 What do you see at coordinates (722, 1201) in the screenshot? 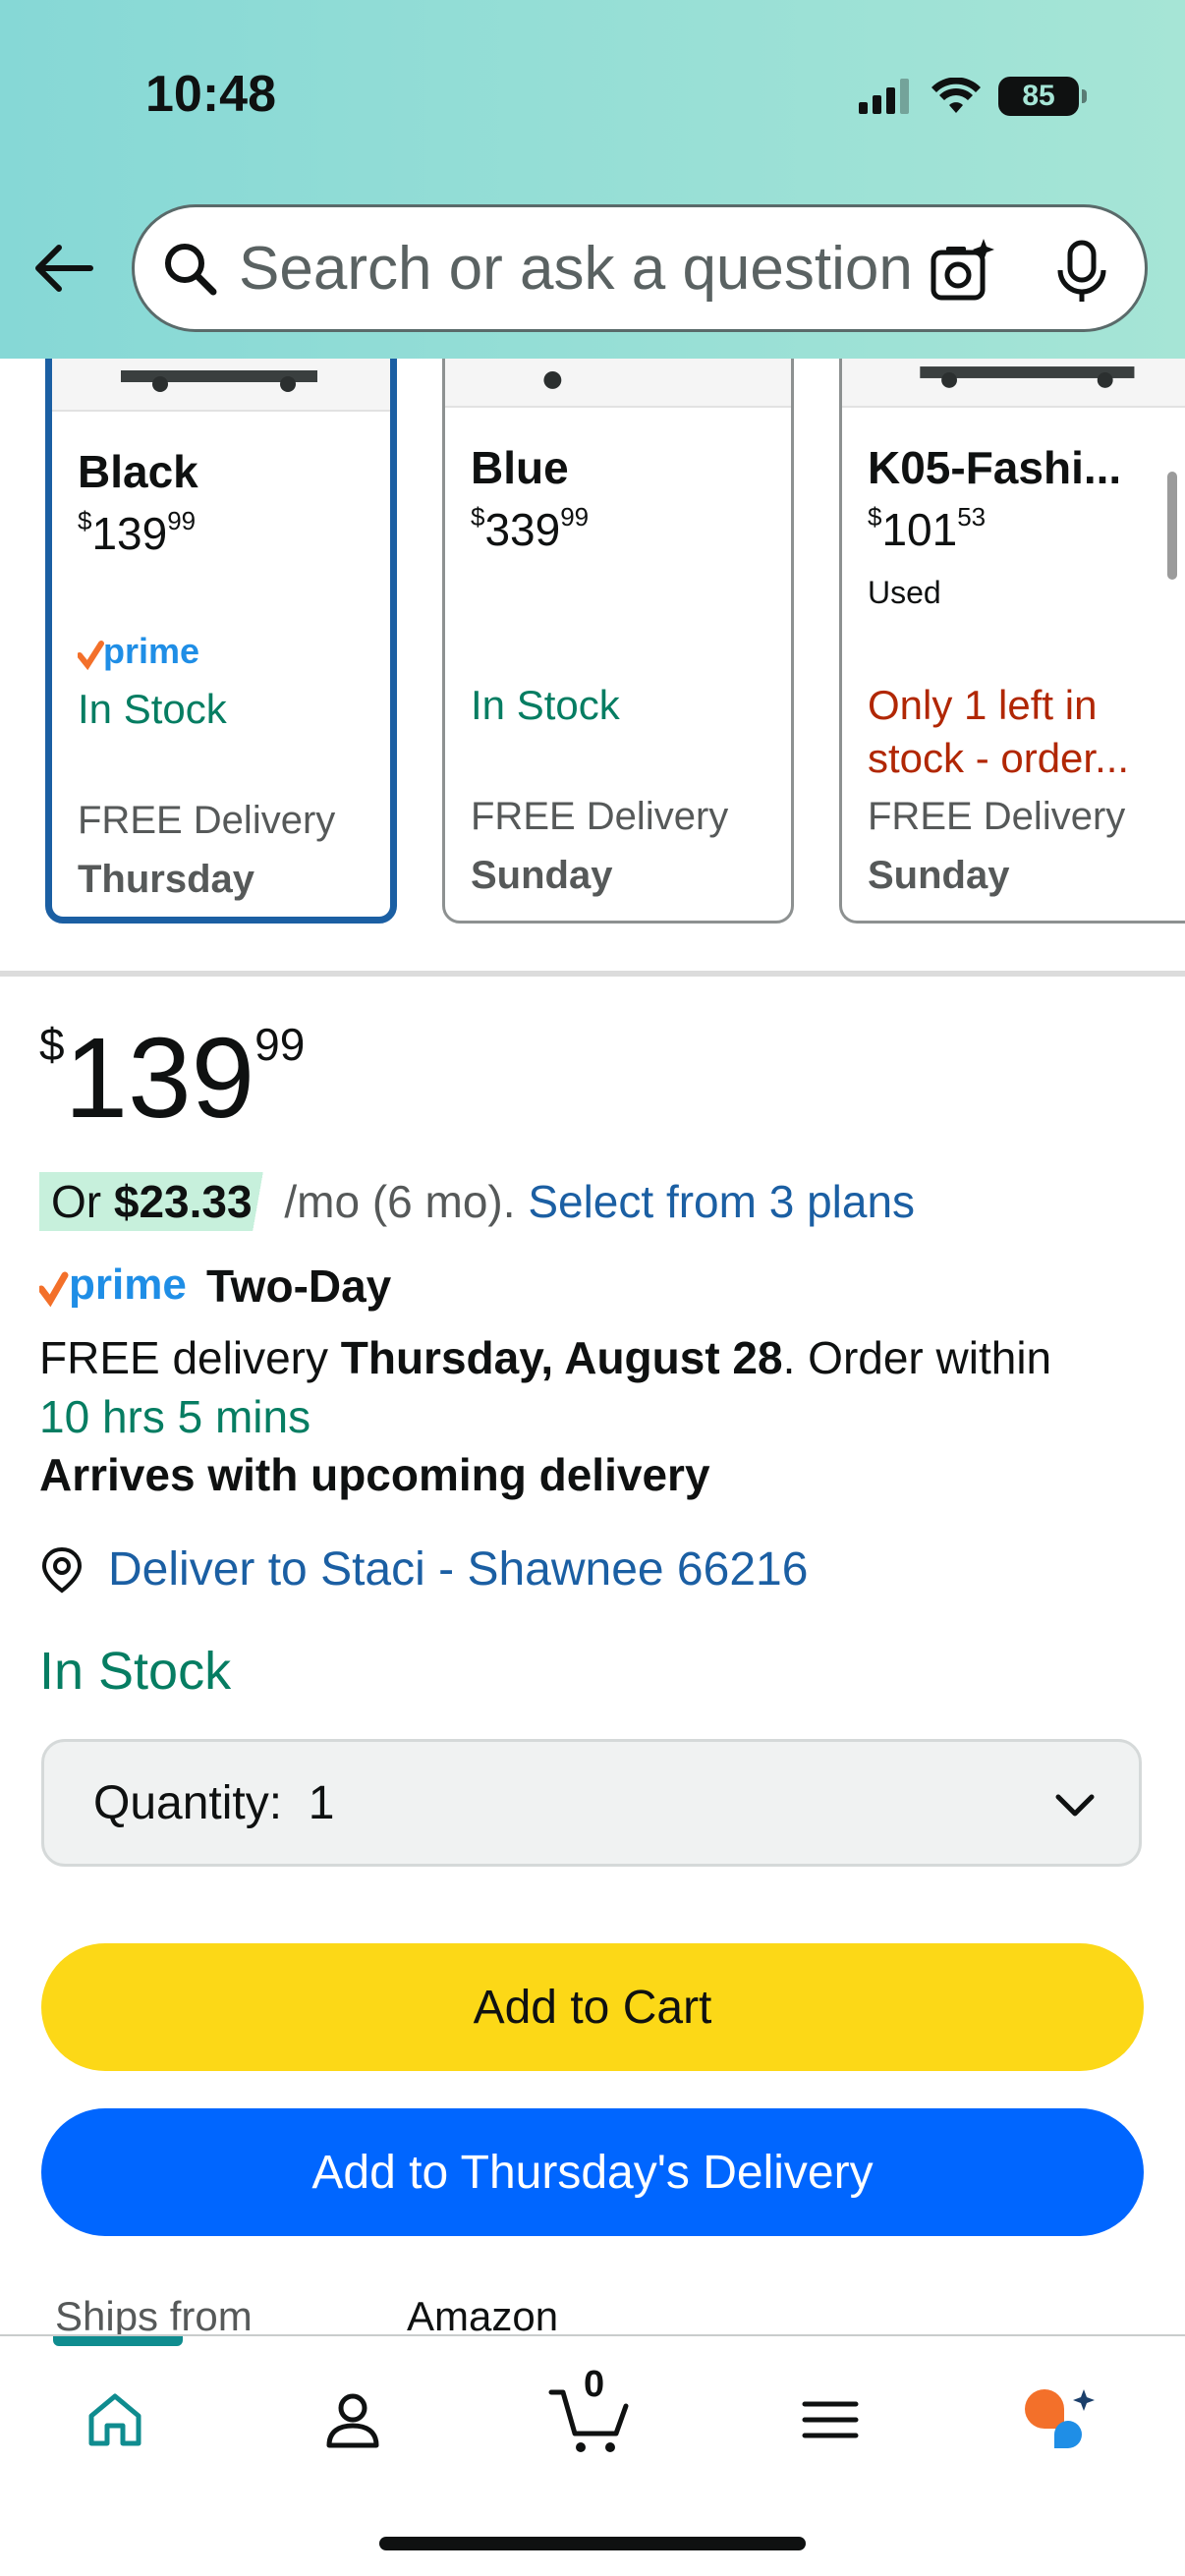
I see `select-plans-link: Select from 3 plans` at bounding box center [722, 1201].